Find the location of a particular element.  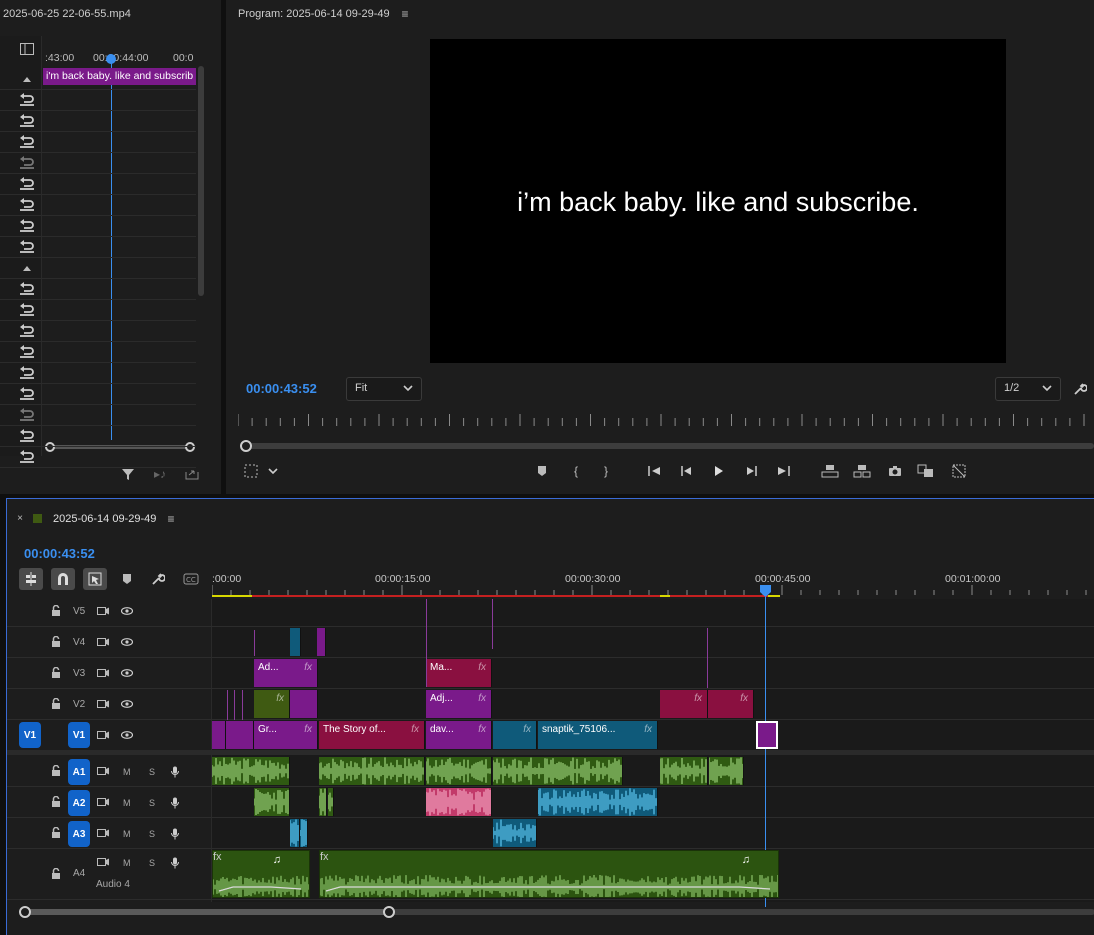

nest-sequence-icon is located at coordinates (31, 579).